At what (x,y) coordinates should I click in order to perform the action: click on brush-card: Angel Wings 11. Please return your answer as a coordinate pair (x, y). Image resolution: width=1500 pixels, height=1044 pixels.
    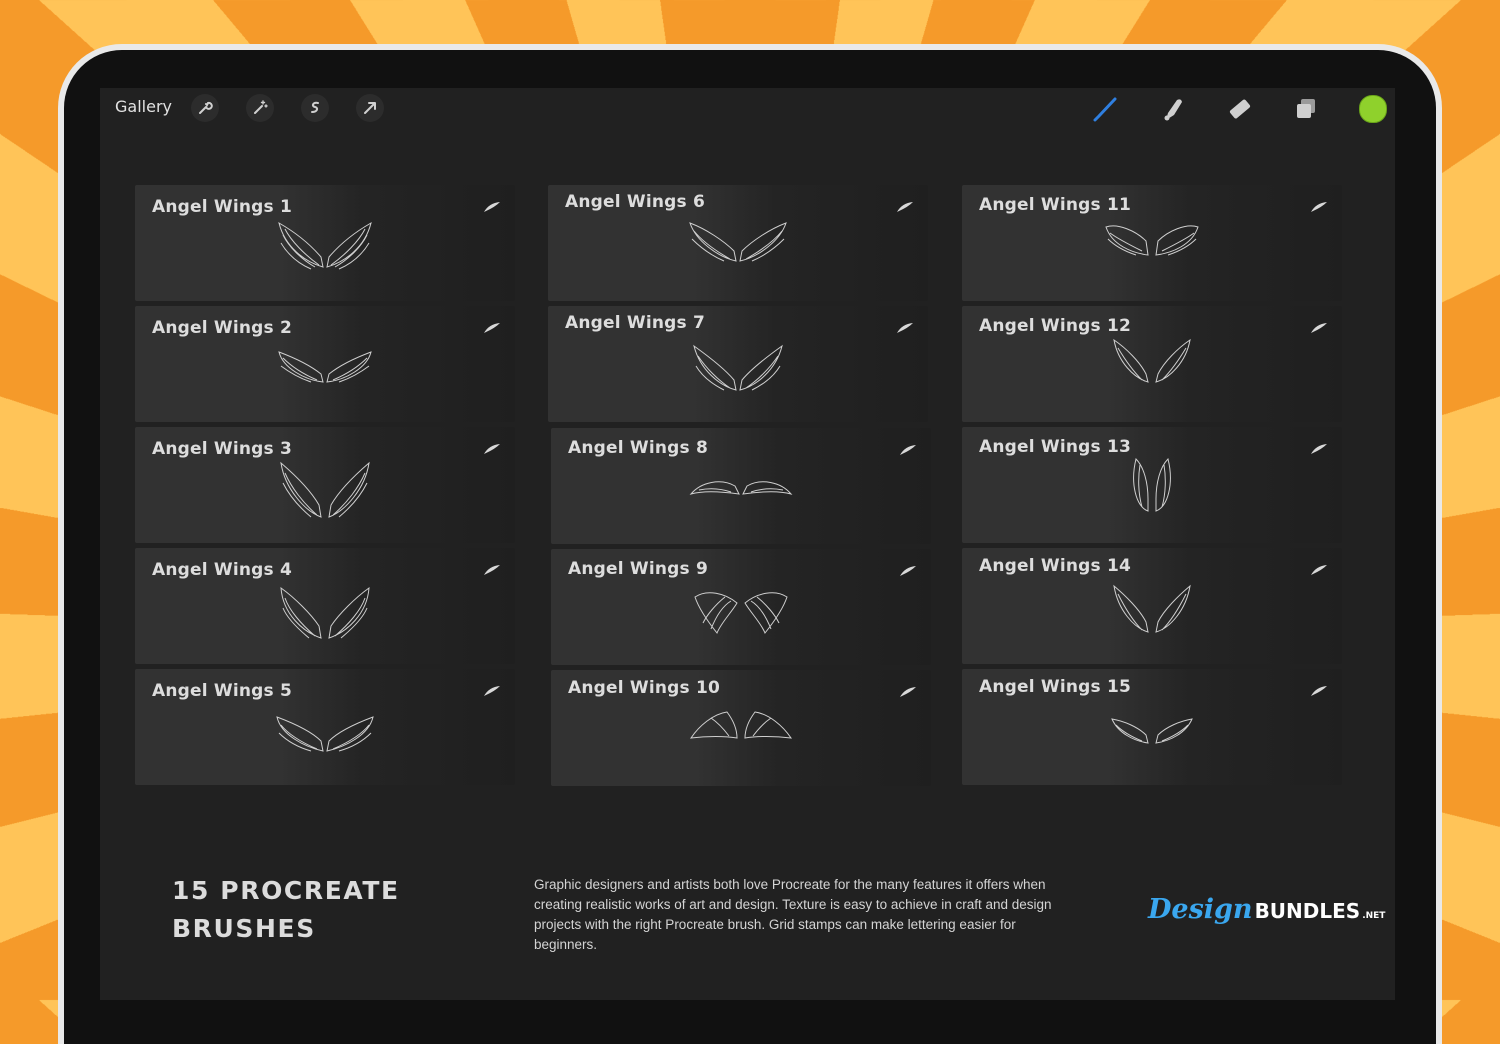
    Looking at the image, I should click on (1152, 243).